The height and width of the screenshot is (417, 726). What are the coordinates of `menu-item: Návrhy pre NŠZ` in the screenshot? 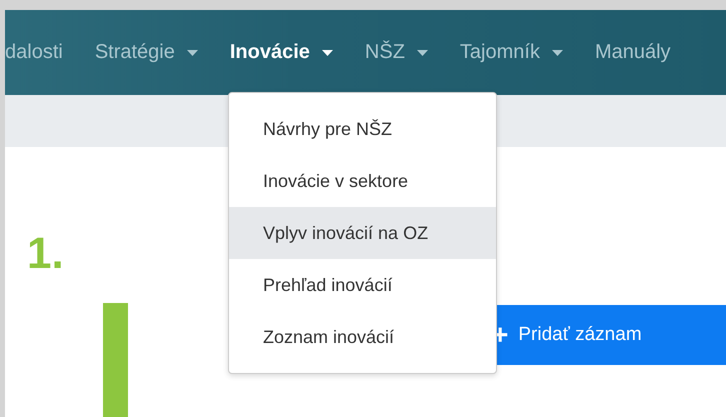 It's located at (362, 129).